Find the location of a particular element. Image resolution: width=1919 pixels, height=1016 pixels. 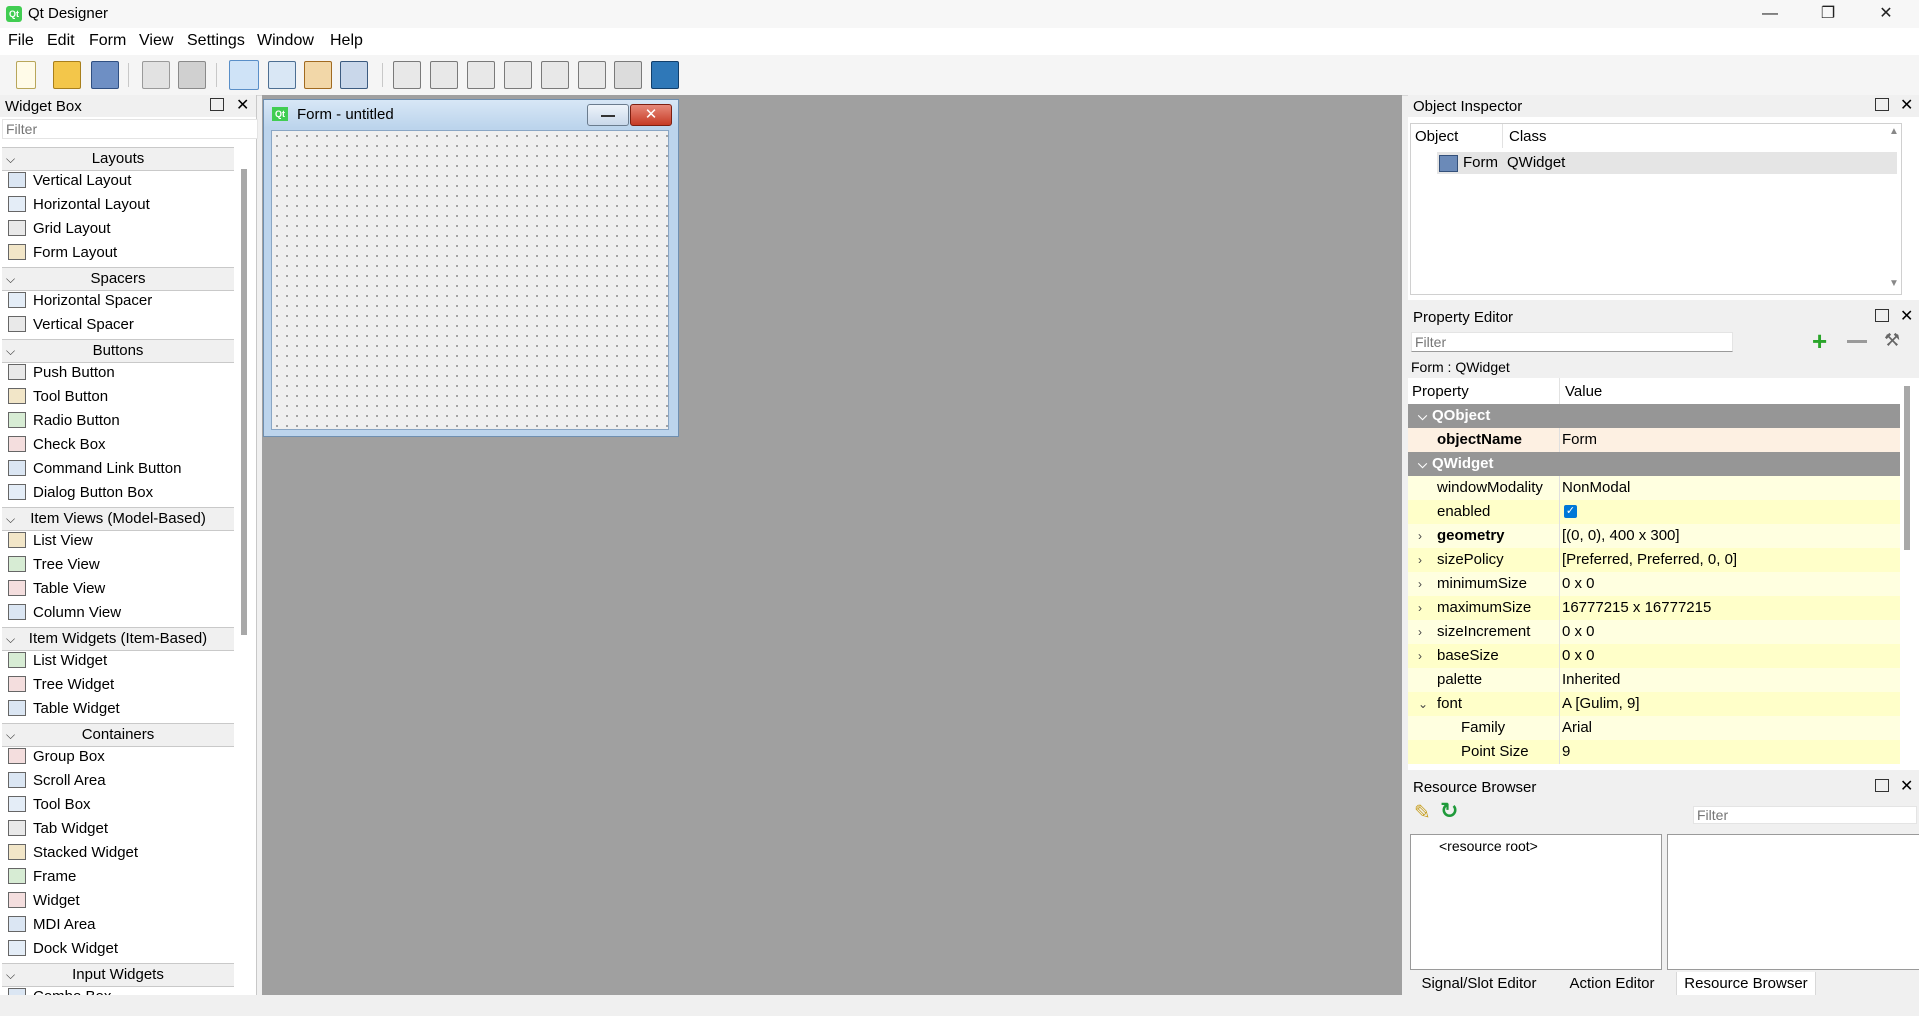

configure-wrench-icon: ⚒ is located at coordinates (1892, 340).